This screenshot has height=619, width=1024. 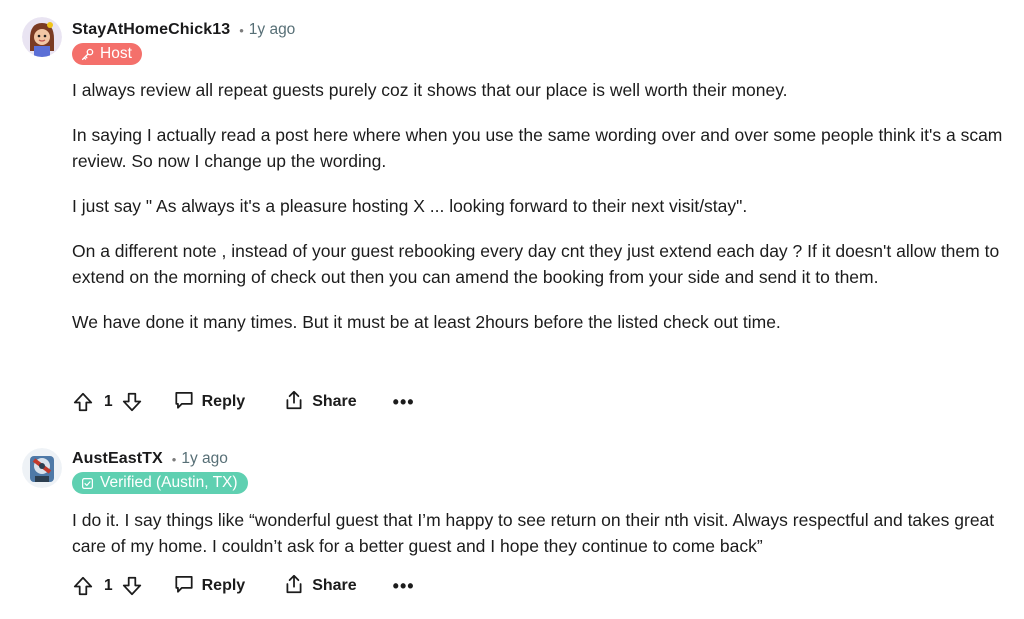 I want to click on user-flair: Verified (Austin, TX), so click(x=160, y=483).